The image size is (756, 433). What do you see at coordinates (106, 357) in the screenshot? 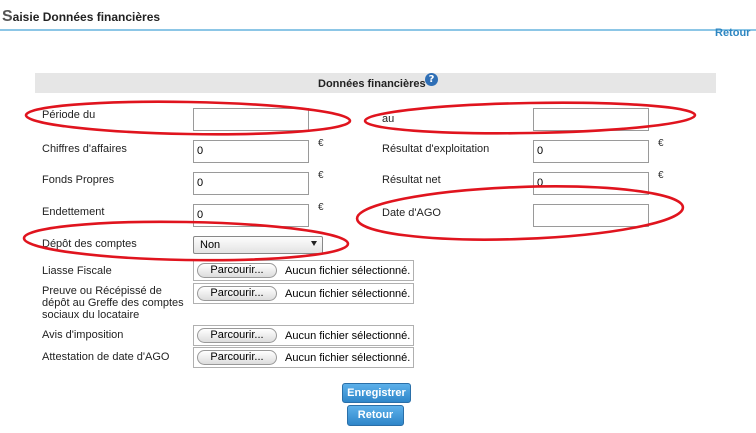
I see `attestation-ago-label: Attestation de date d'AGO` at bounding box center [106, 357].